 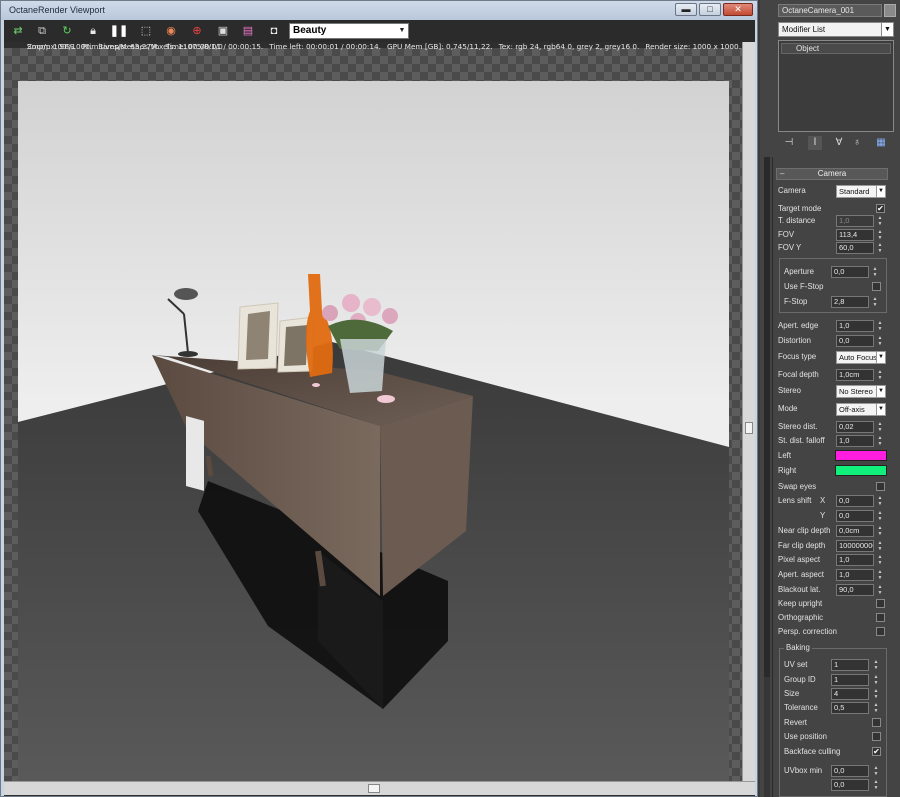 I want to click on t-distance-field: 1,0, so click(x=855, y=221).